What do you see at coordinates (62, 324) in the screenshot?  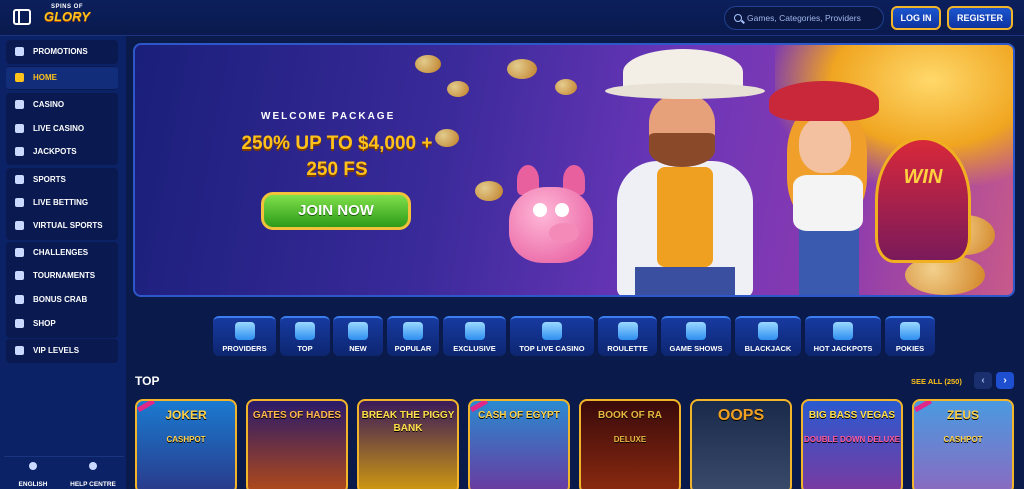 I see `sidebar-item-shop: SHOP` at bounding box center [62, 324].